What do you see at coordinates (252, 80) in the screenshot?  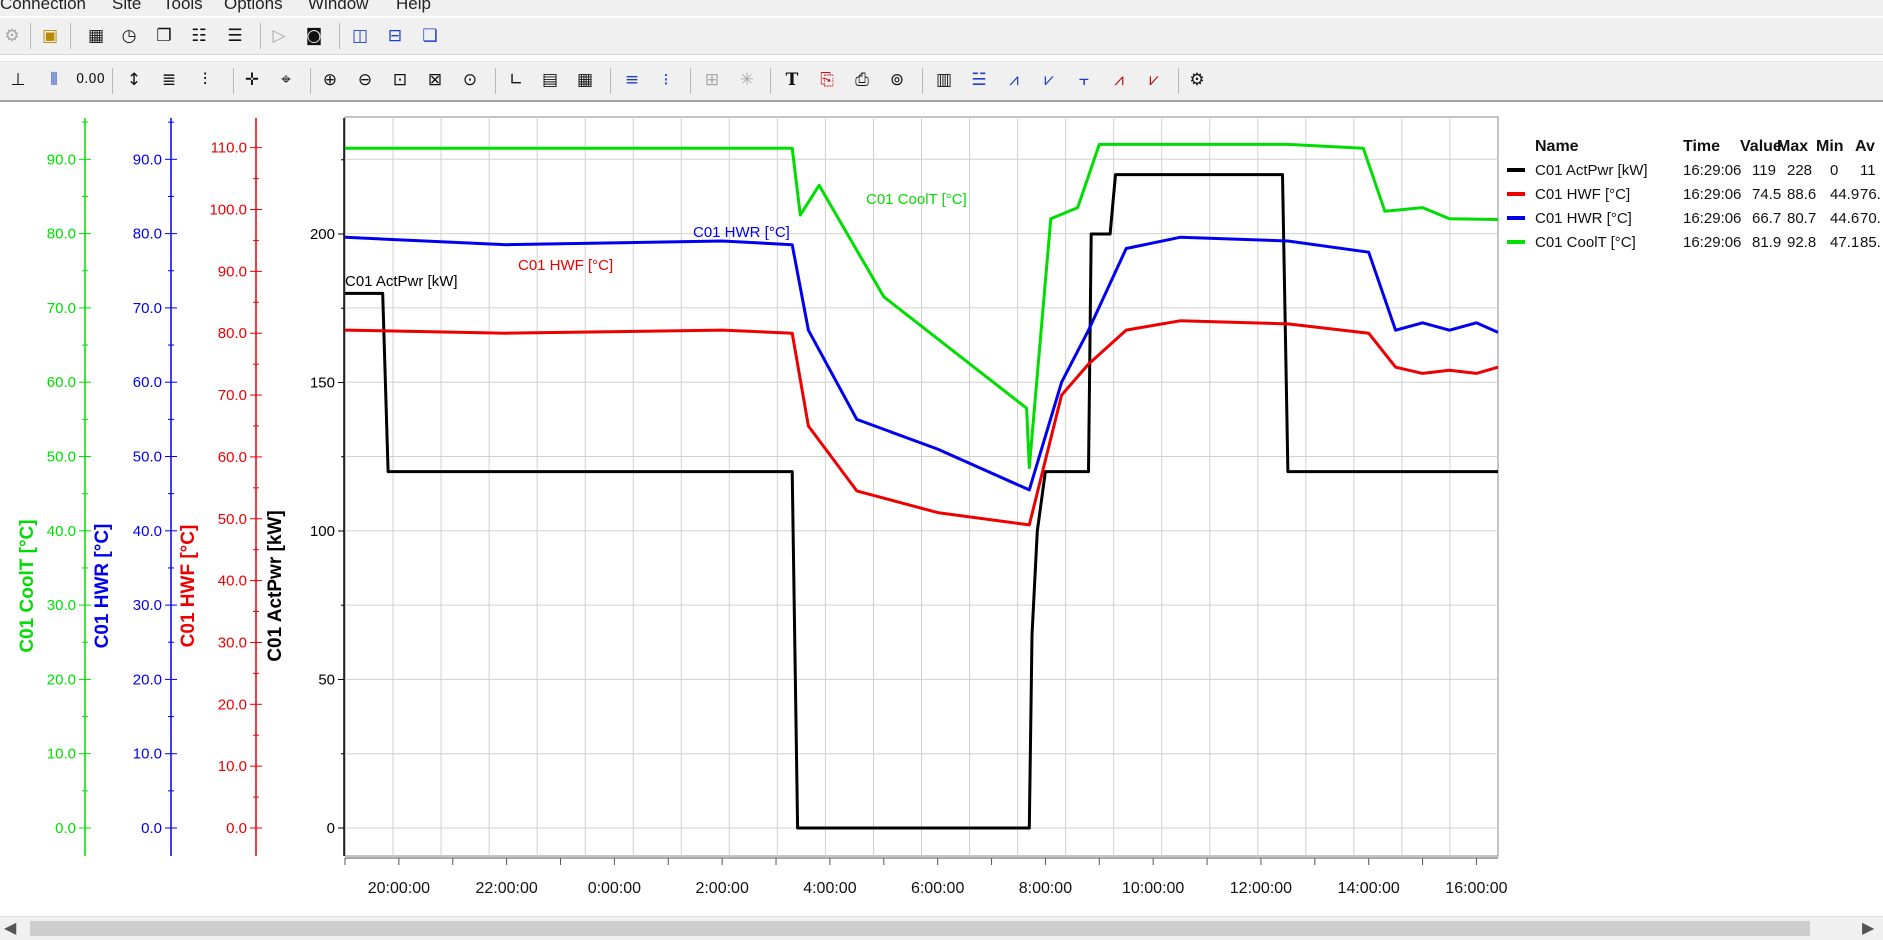 I see `pan-icon: ✛` at bounding box center [252, 80].